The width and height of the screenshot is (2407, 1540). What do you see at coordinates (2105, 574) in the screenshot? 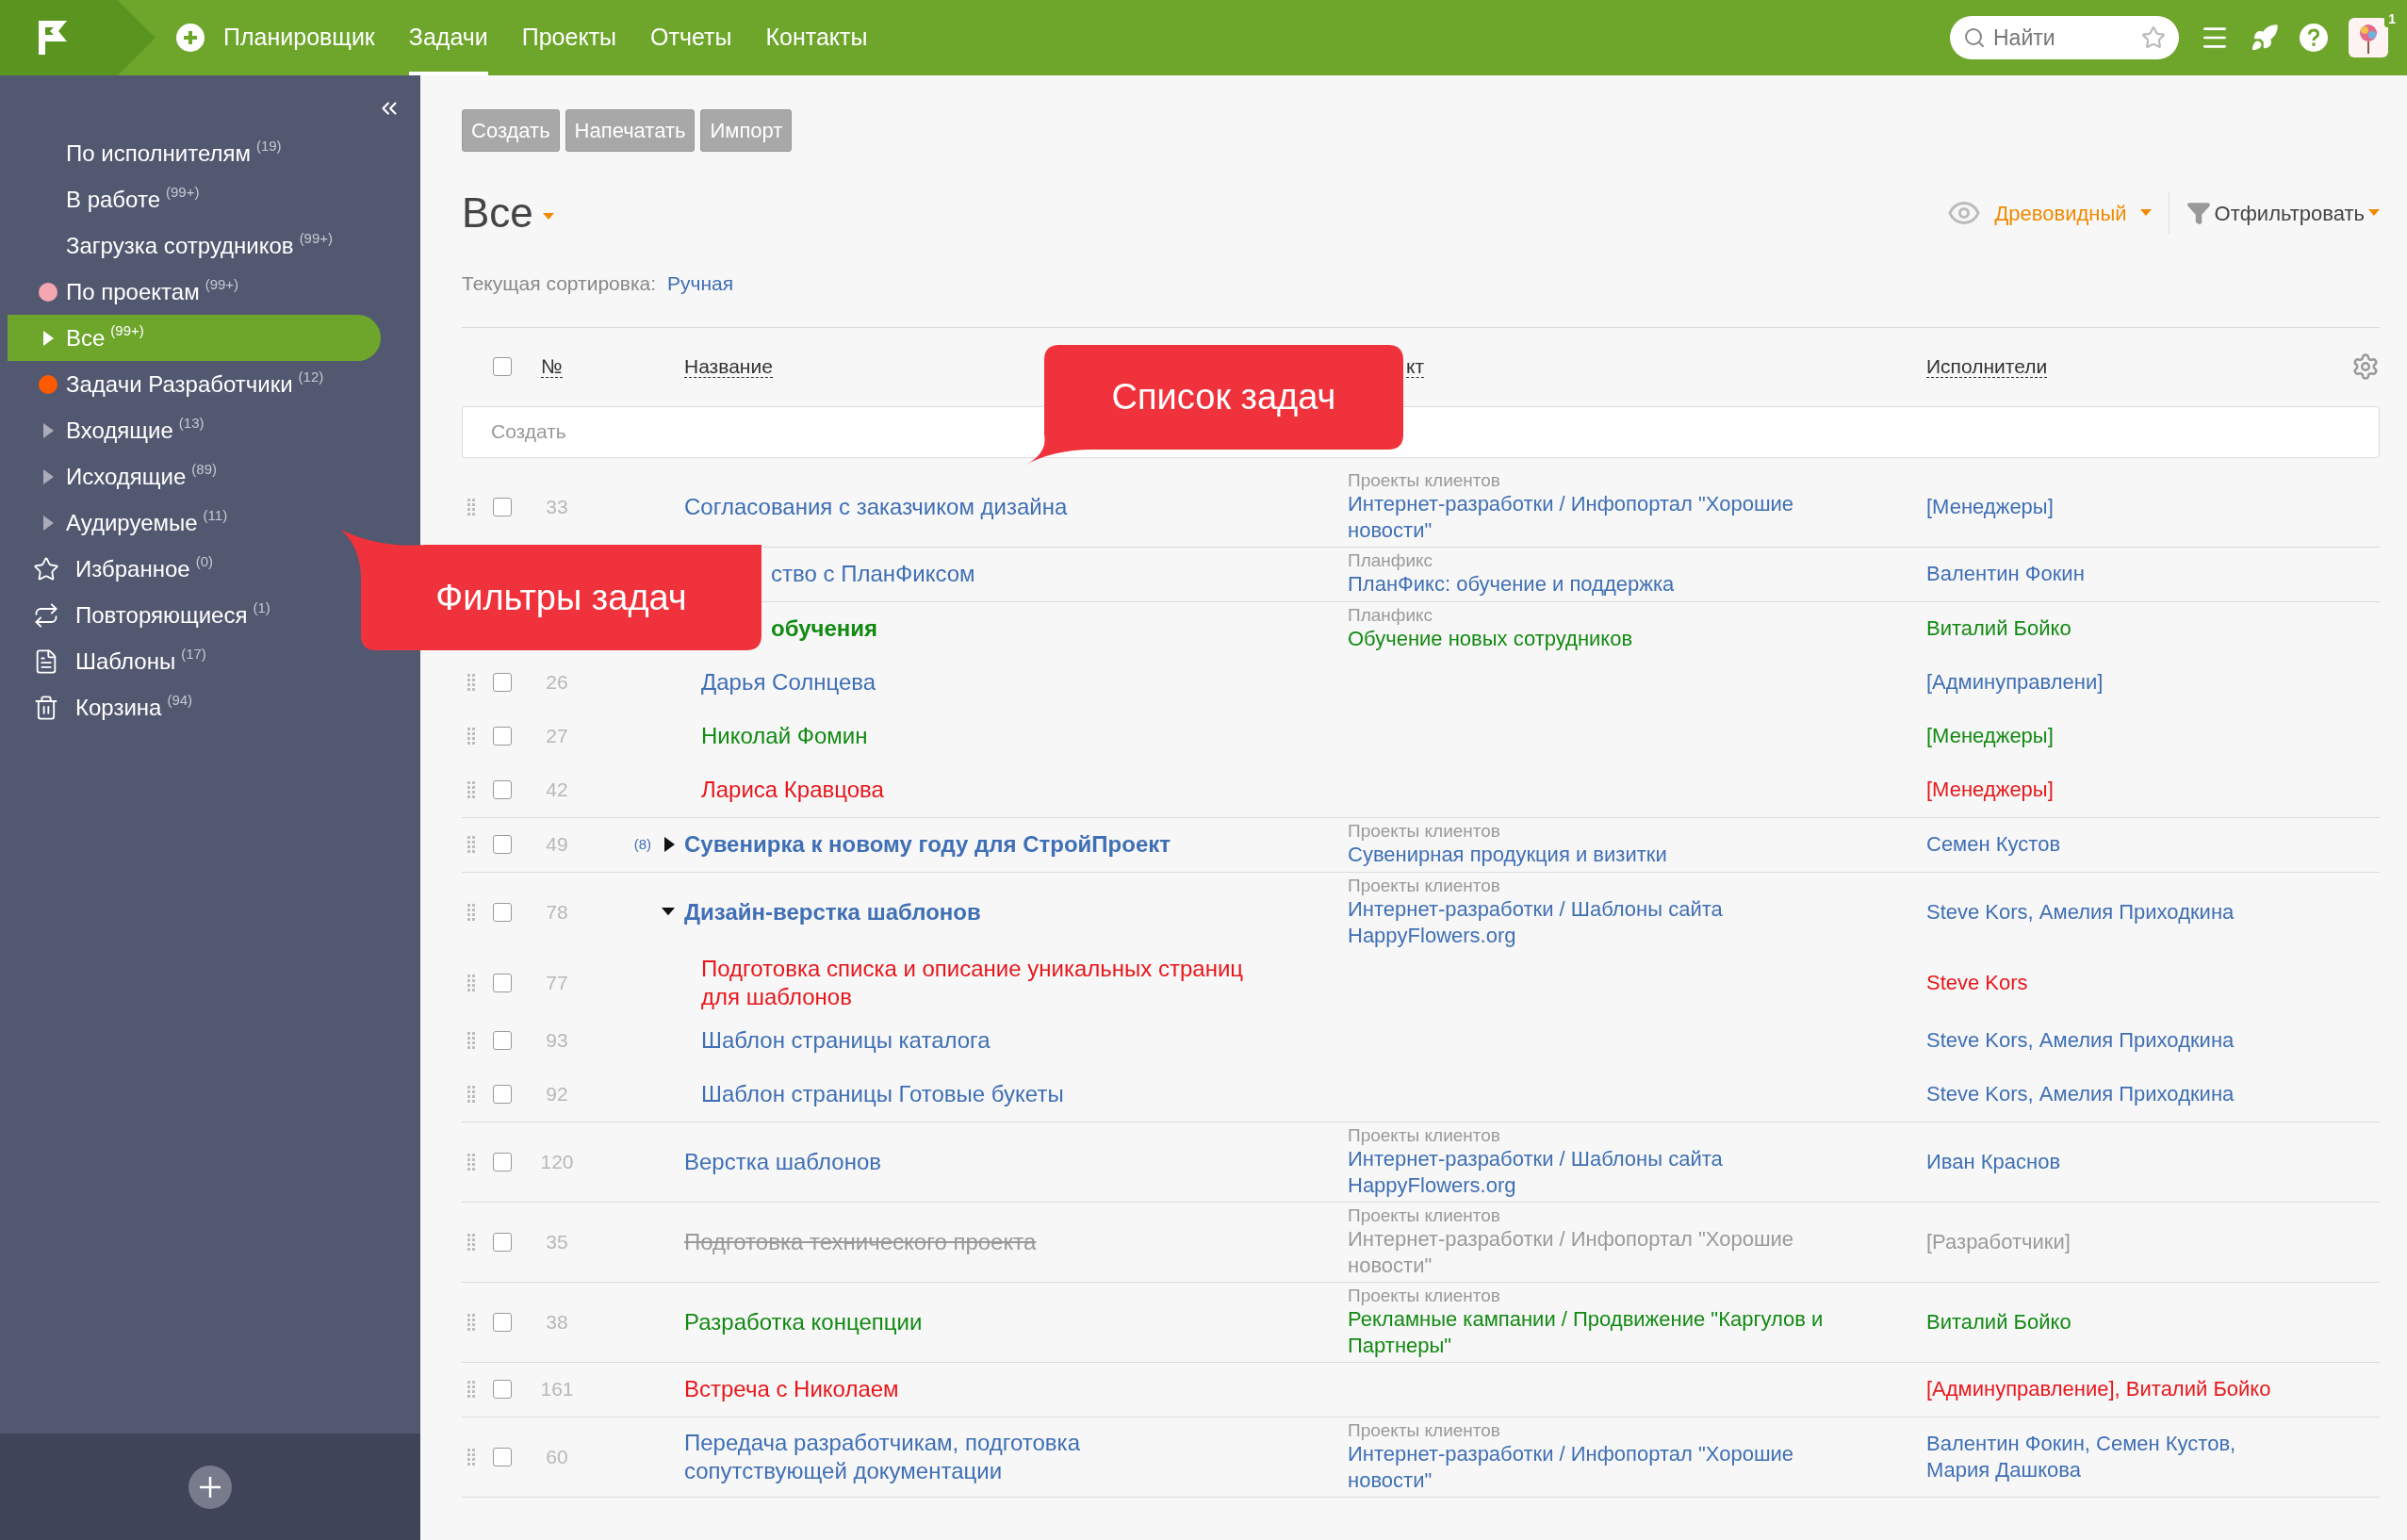
I see `assignees: Валентин Фокин` at bounding box center [2105, 574].